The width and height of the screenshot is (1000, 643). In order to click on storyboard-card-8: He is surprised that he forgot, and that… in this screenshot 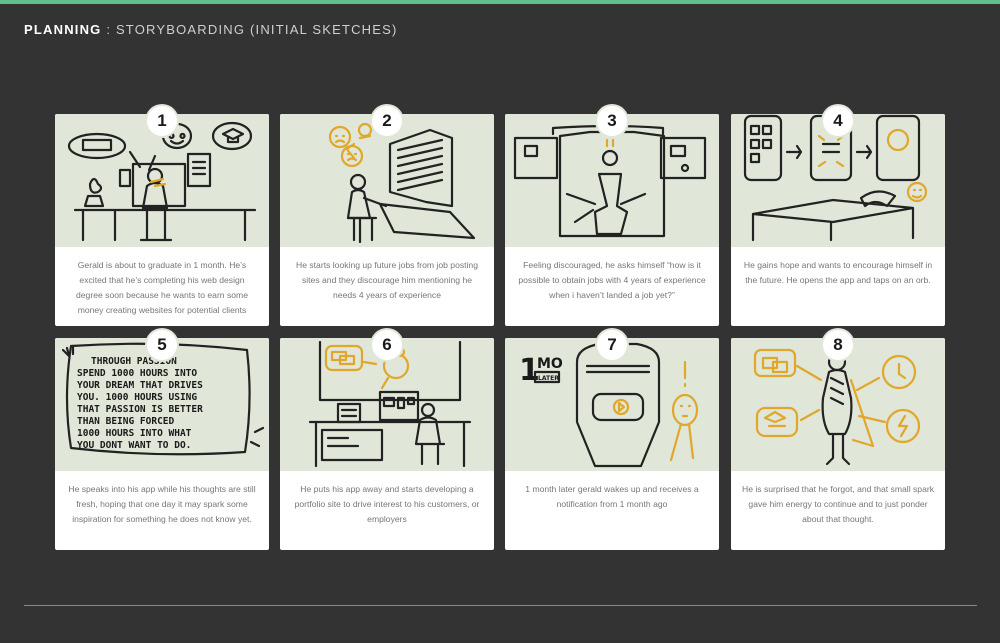, I will do `click(838, 444)`.